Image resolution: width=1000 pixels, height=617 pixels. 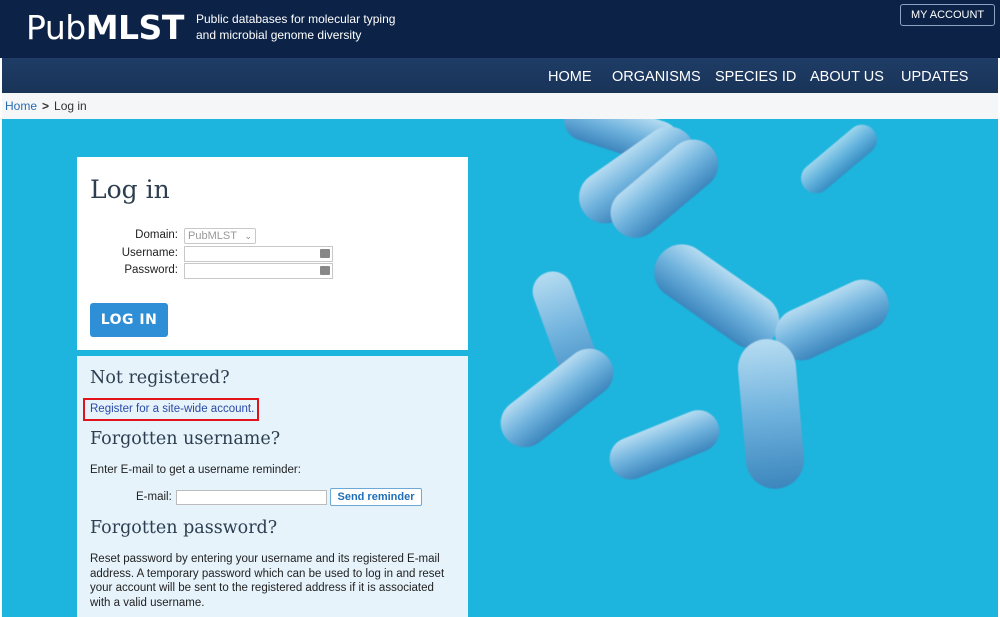 I want to click on login-button: LOG IN, so click(x=129, y=320).